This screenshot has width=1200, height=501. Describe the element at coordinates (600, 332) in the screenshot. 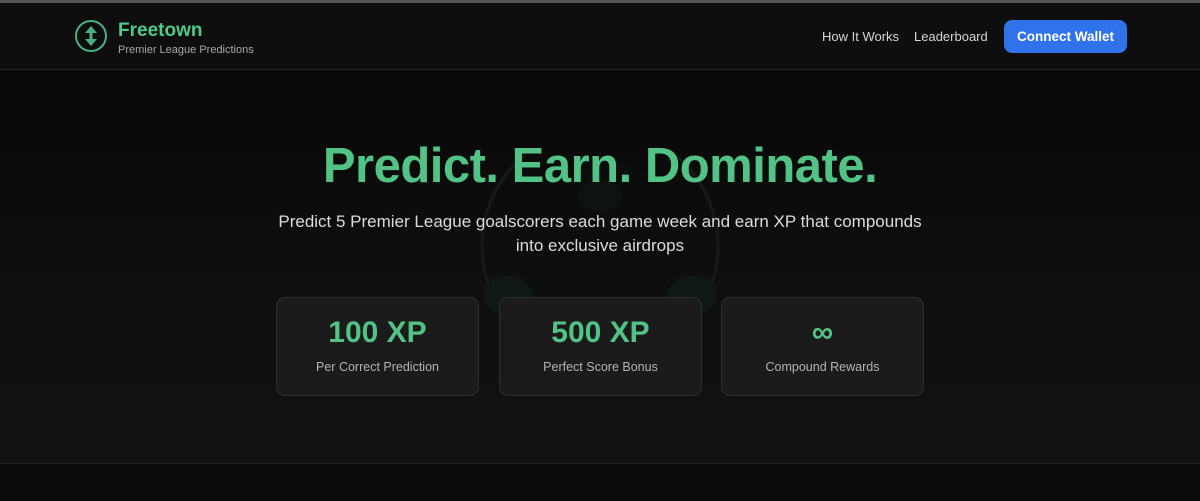

I see `stat-value: 500 XP` at that location.